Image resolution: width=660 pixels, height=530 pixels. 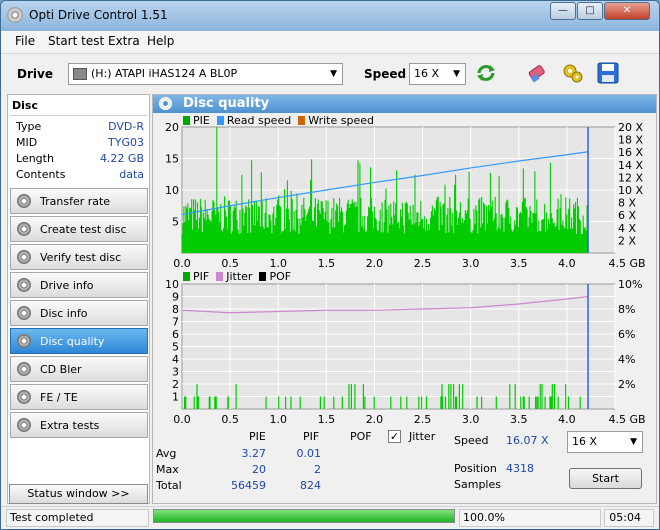 What do you see at coordinates (626, 309) in the screenshot?
I see `y-right-tick-label: 8%` at bounding box center [626, 309].